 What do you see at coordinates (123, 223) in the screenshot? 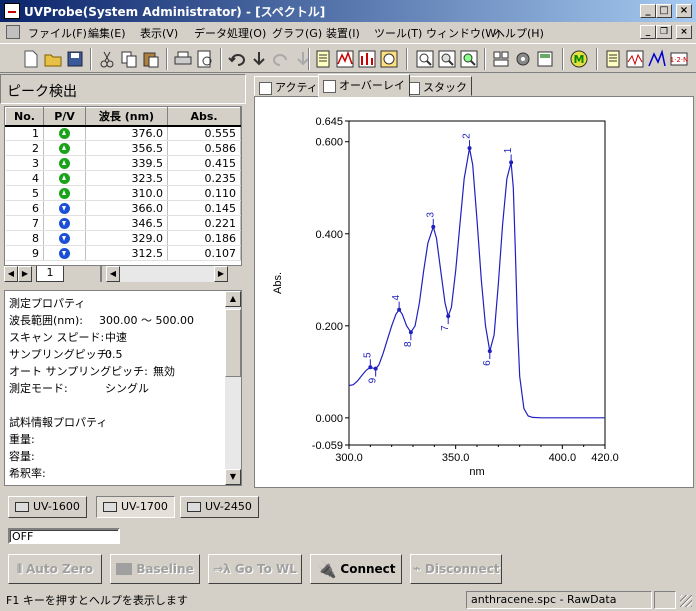
I see `table-row: 7 346.5 0.221` at bounding box center [123, 223].